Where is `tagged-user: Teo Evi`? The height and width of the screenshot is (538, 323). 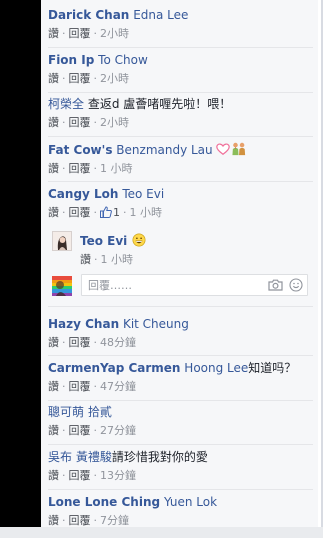
tagged-user: Teo Evi is located at coordinates (143, 194).